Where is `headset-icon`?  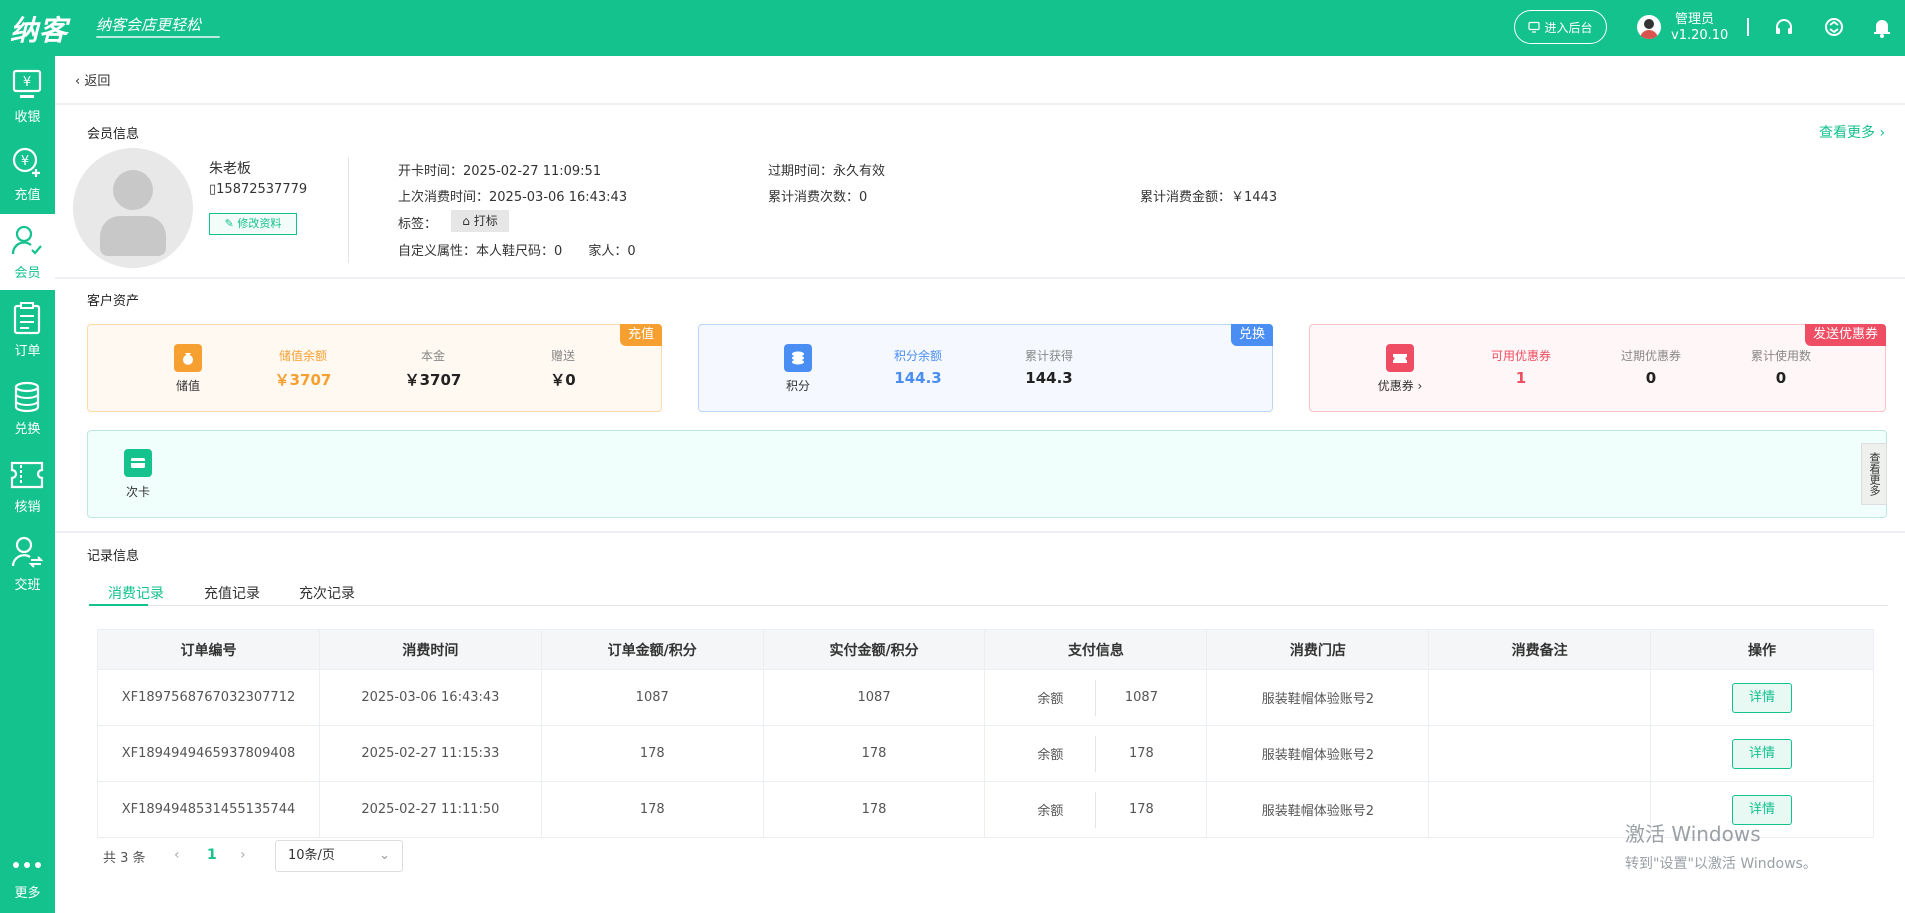
headset-icon is located at coordinates (1784, 27).